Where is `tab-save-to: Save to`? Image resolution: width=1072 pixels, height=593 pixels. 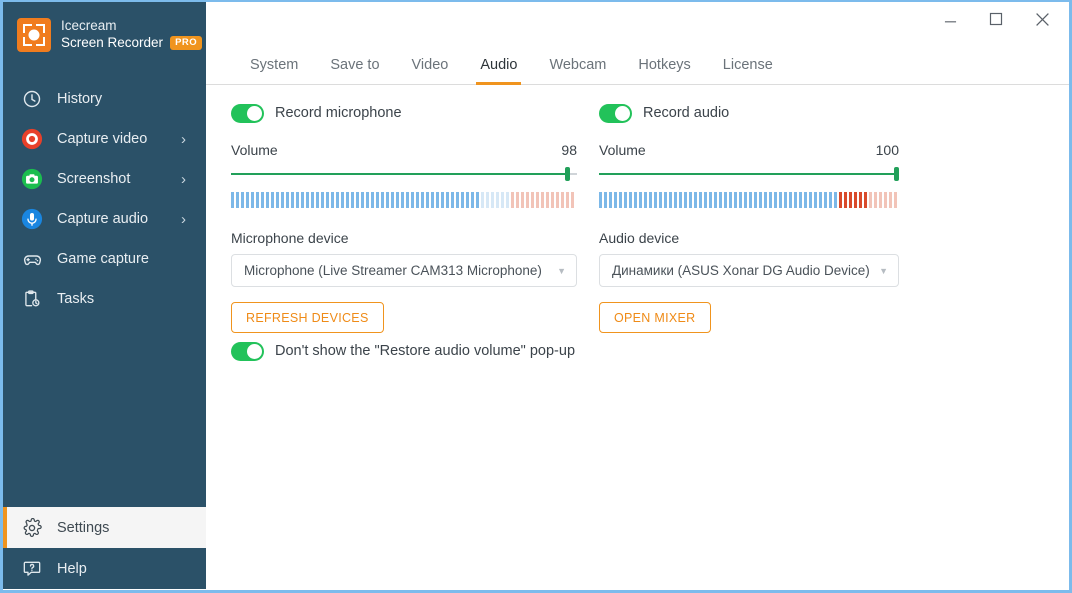 tab-save-to: Save to is located at coordinates (354, 70).